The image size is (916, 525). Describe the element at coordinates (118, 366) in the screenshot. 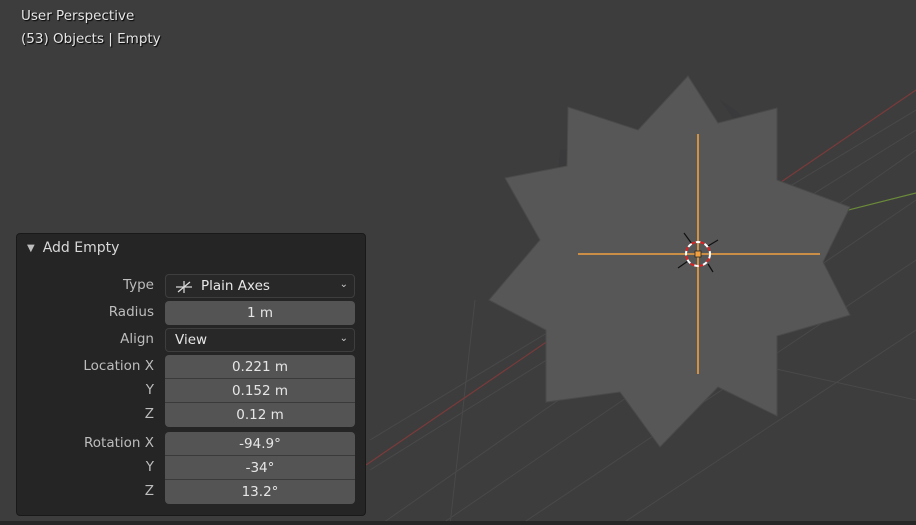

I see `location-x-label: Location X` at that location.